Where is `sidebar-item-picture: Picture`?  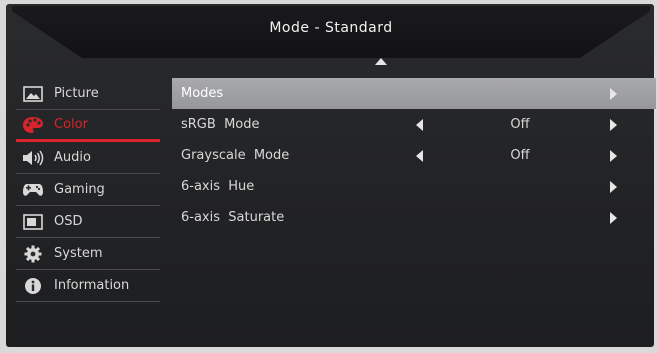 sidebar-item-picture: Picture is located at coordinates (88, 94).